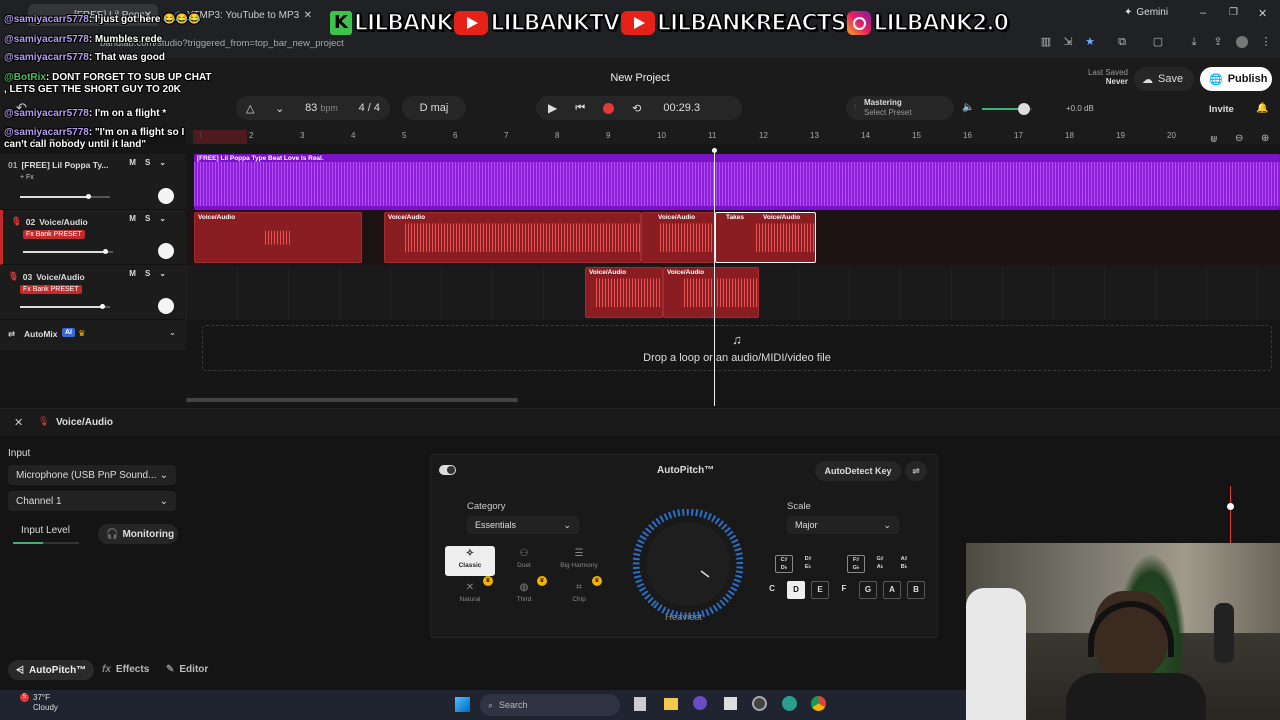 The height and width of the screenshot is (720, 1280). I want to click on voice-big-harmony: ☰ Big Harmony, so click(579, 561).